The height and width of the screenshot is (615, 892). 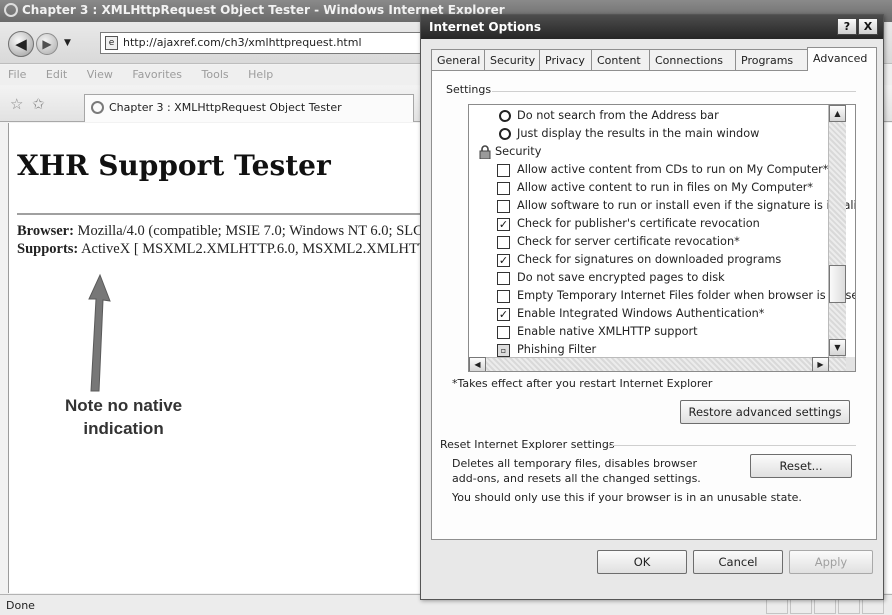 What do you see at coordinates (738, 562) in the screenshot?
I see `cancel-button: Cancel` at bounding box center [738, 562].